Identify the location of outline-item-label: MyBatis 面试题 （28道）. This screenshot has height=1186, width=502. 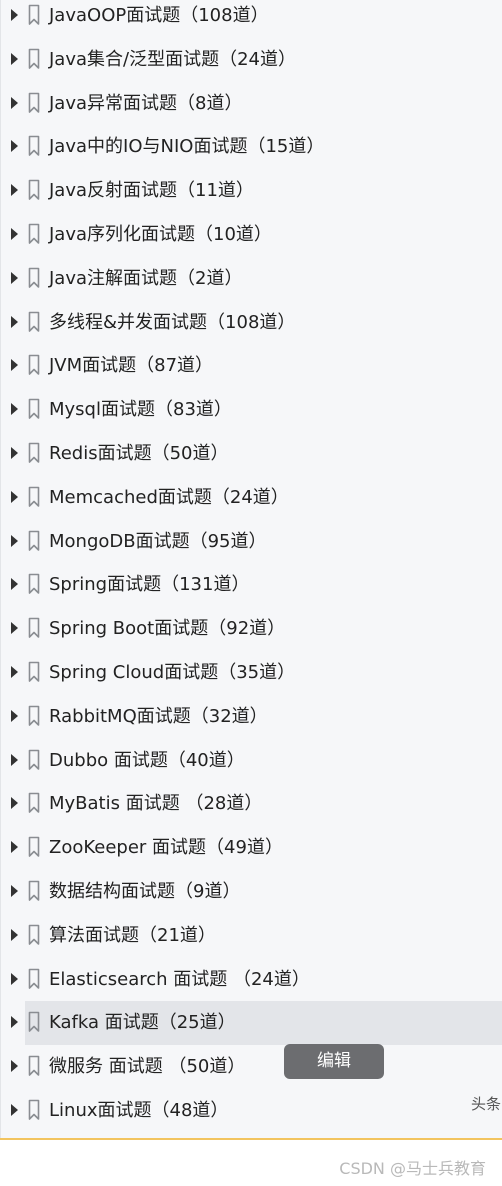
(156, 804).